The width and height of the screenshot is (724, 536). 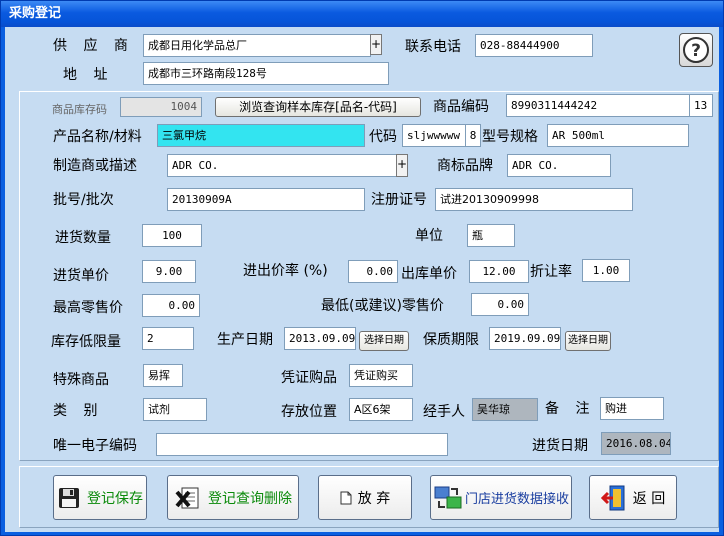 I want to click on ecode-input, so click(x=302, y=444).